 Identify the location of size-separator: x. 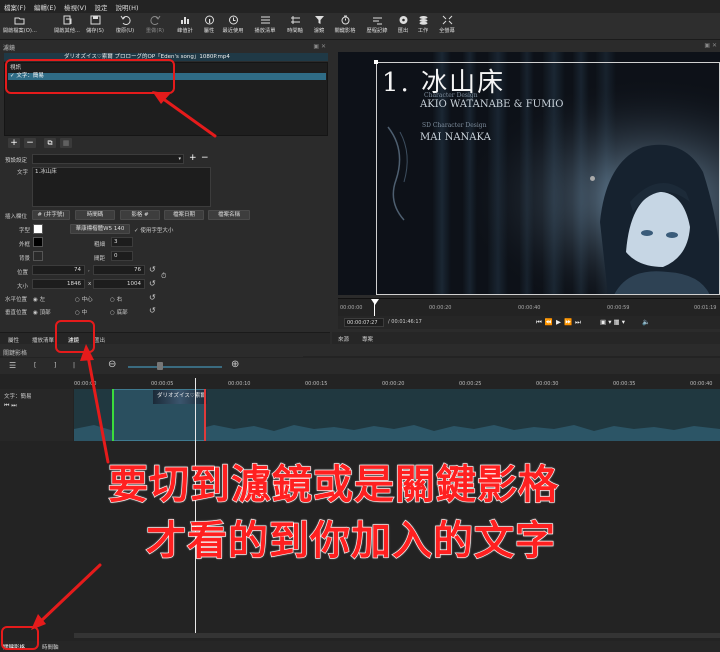
(90, 284).